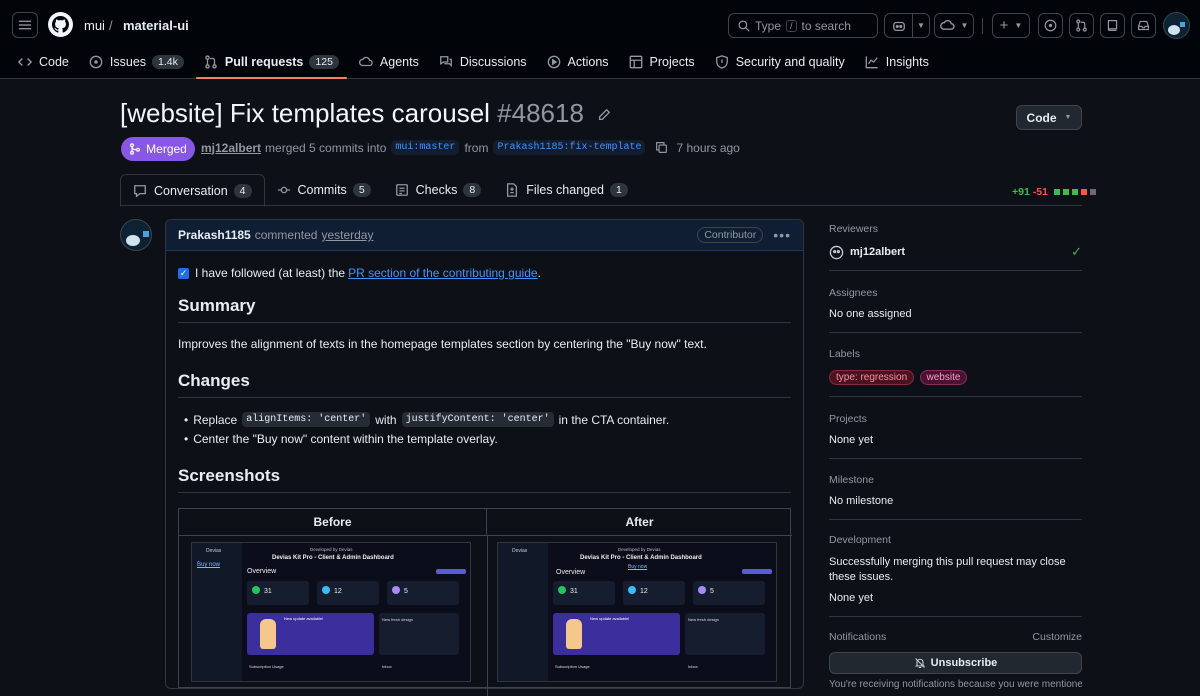 Image resolution: width=1200 pixels, height=696 pixels. Describe the element at coordinates (955, 354) in the screenshot. I see `section-heading: Labels` at that location.